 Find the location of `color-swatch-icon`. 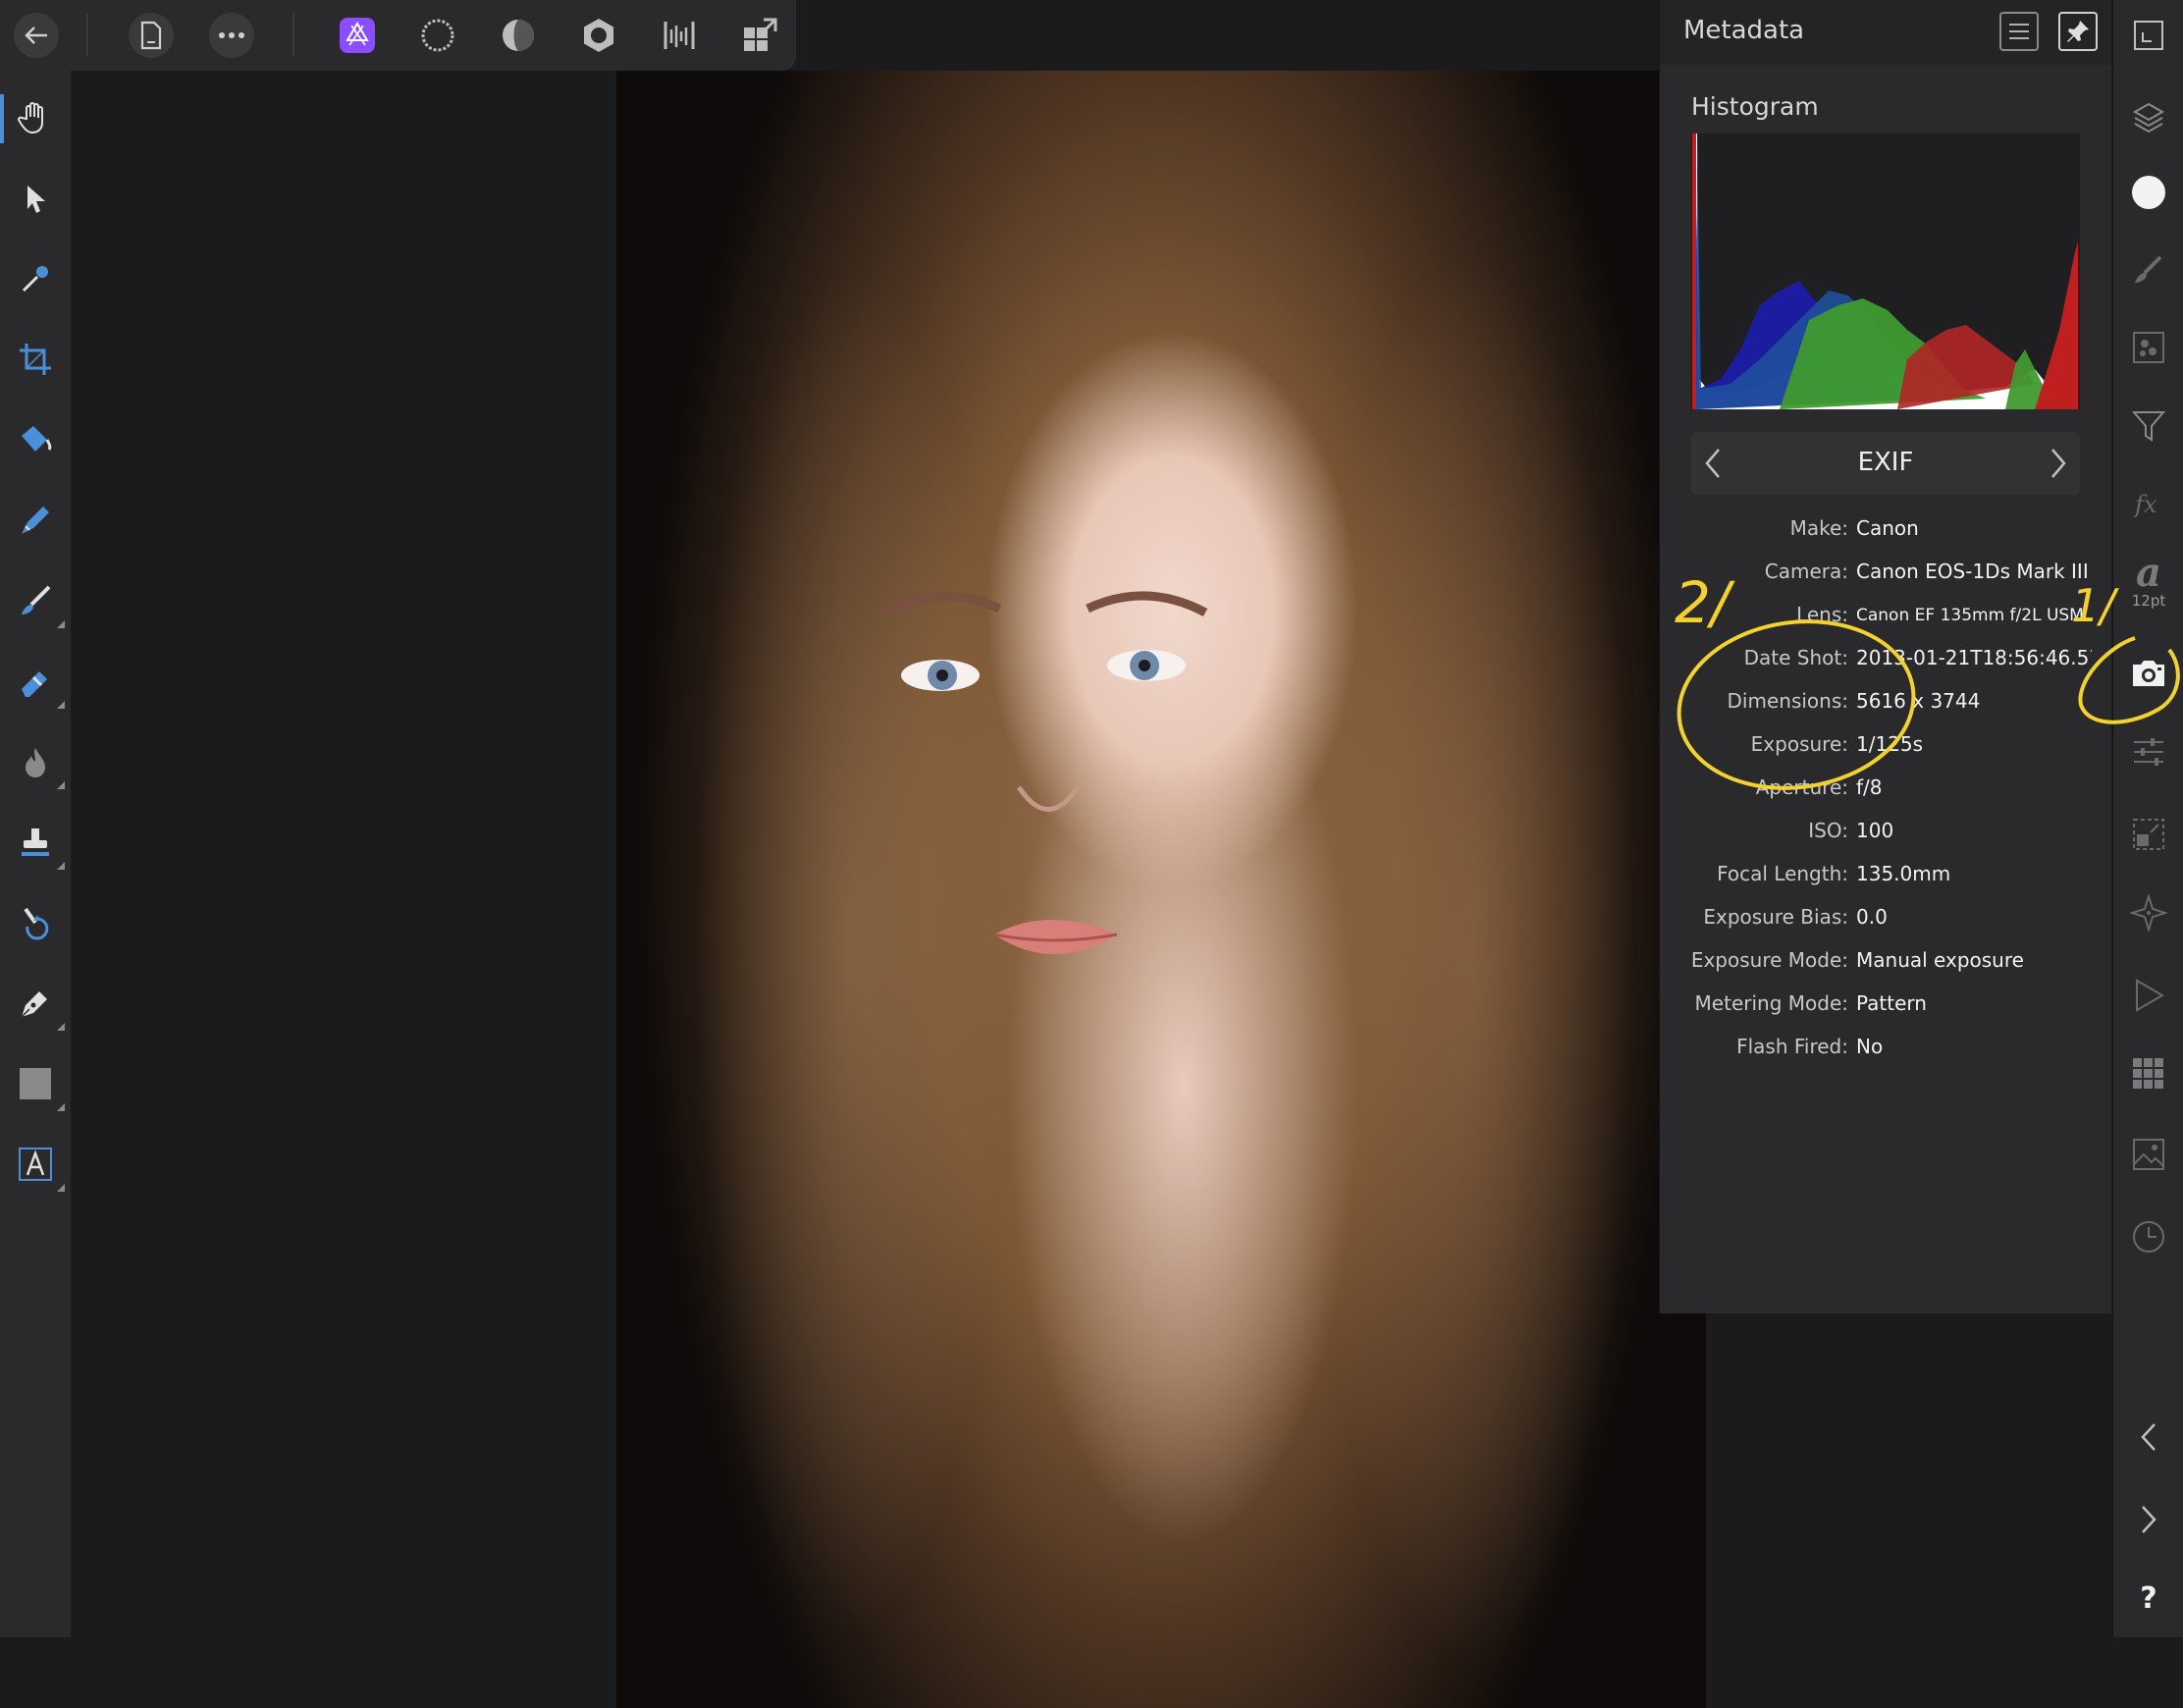

color-swatch-icon is located at coordinates (2148, 192).